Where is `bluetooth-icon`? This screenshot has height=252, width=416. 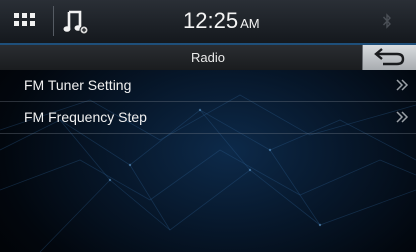 bluetooth-icon is located at coordinates (386, 21).